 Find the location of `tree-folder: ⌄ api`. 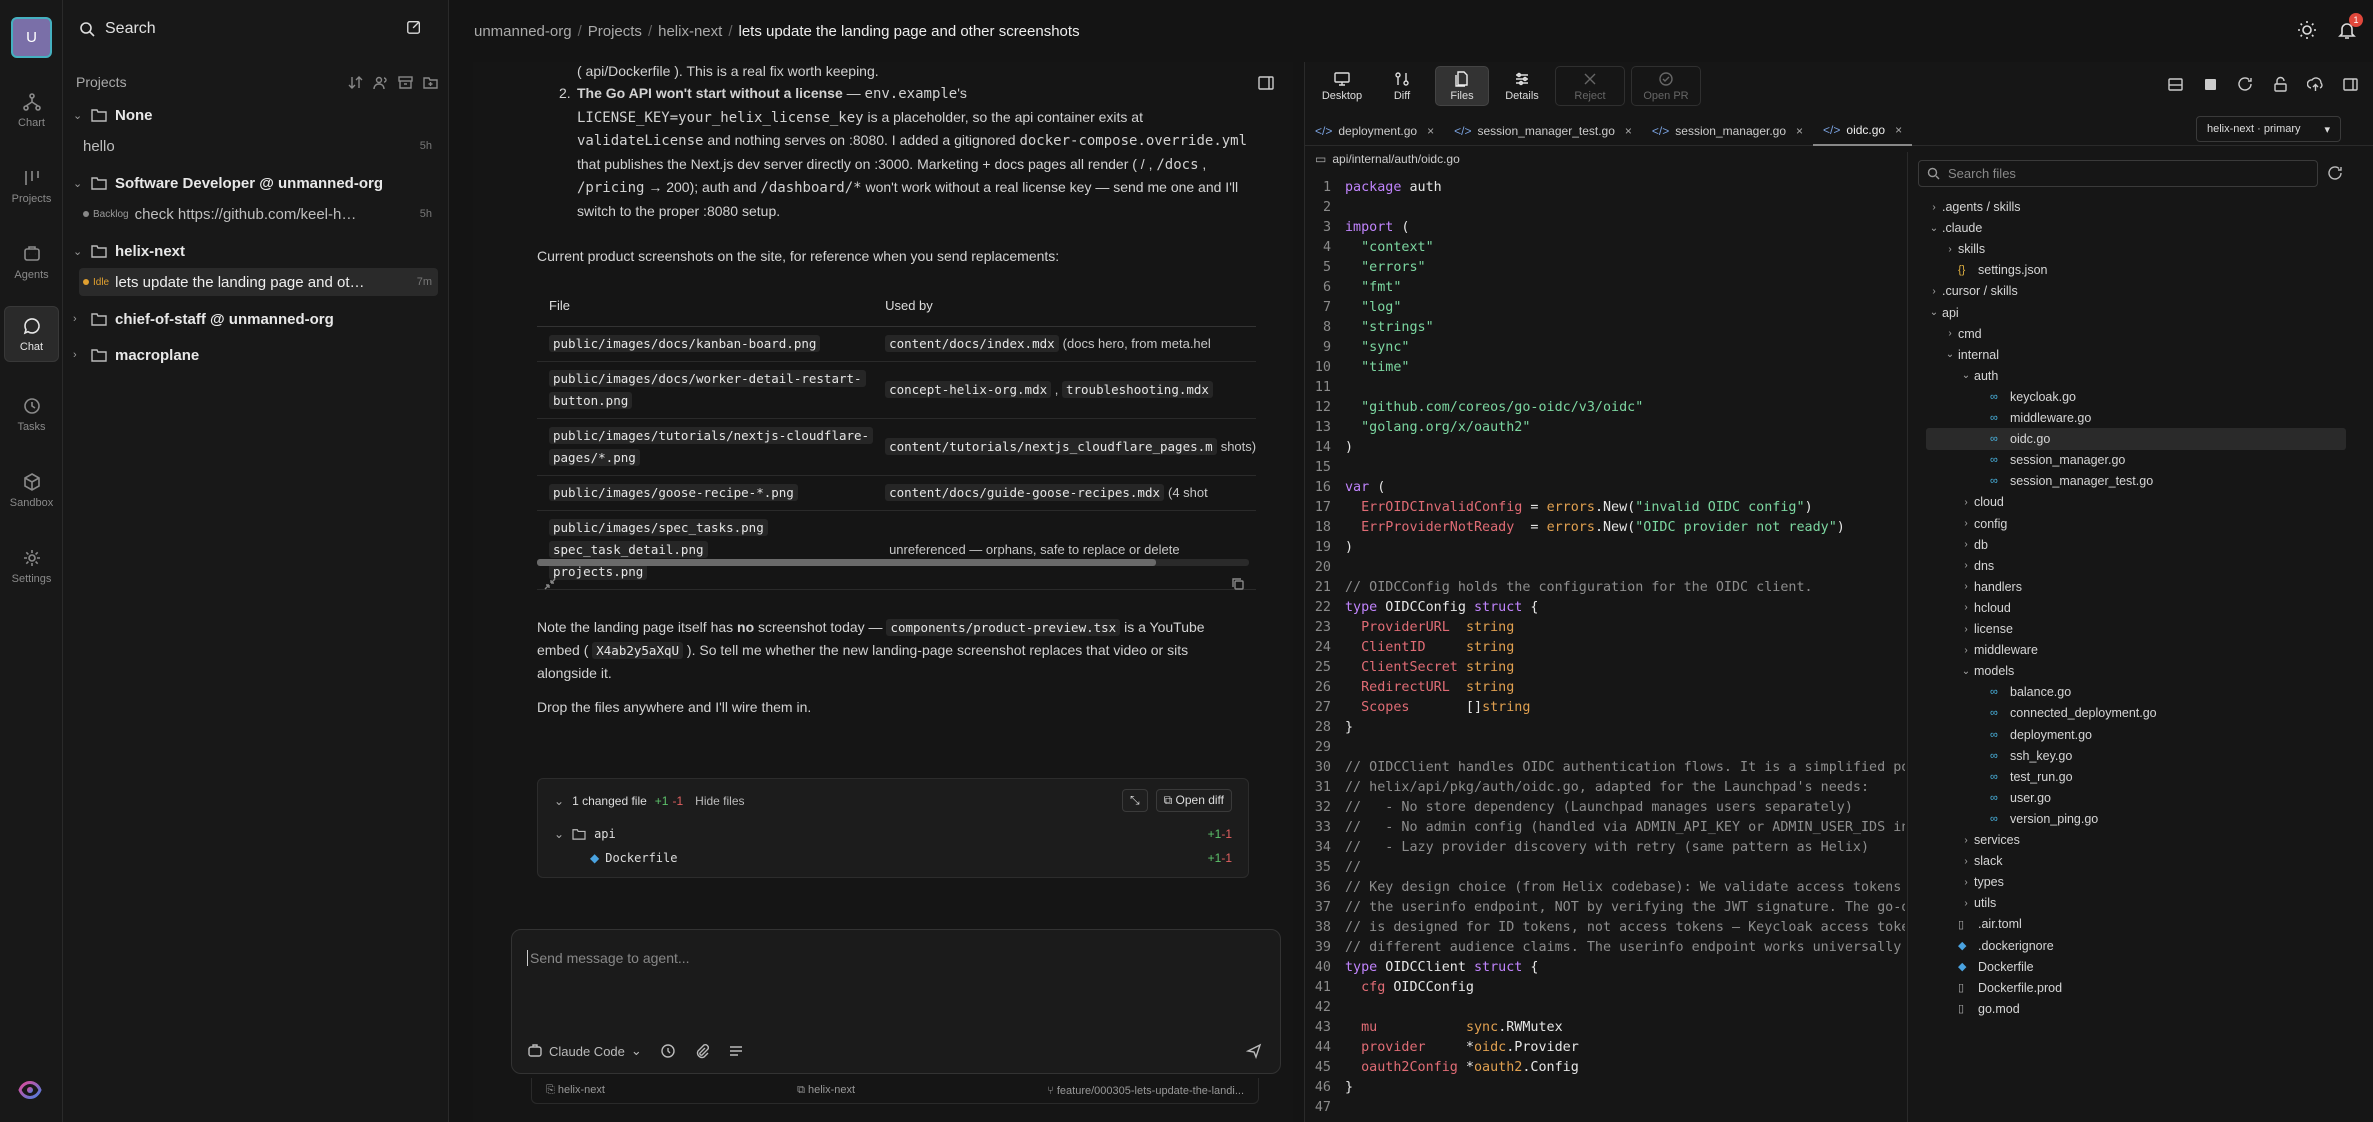

tree-folder: ⌄ api is located at coordinates (2136, 313).